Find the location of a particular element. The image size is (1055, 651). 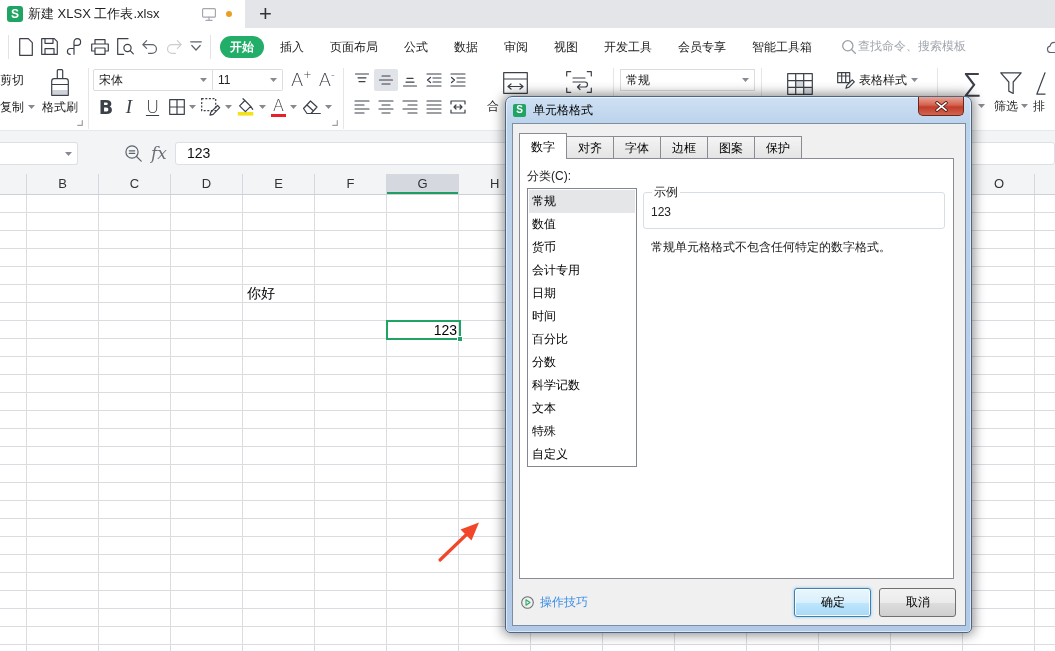

document-title: 新建 XLSX 工作表.xlsx is located at coordinates (94, 14).